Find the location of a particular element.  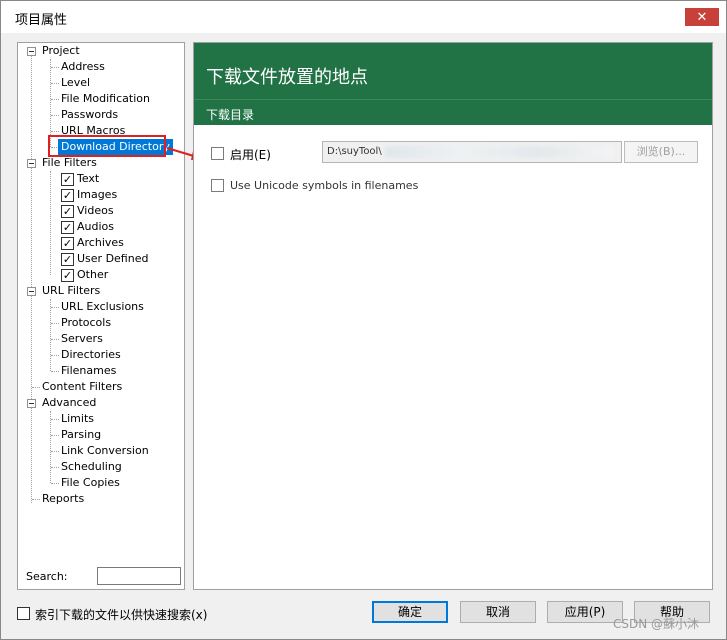

tree-item-images: Images is located at coordinates (97, 195).